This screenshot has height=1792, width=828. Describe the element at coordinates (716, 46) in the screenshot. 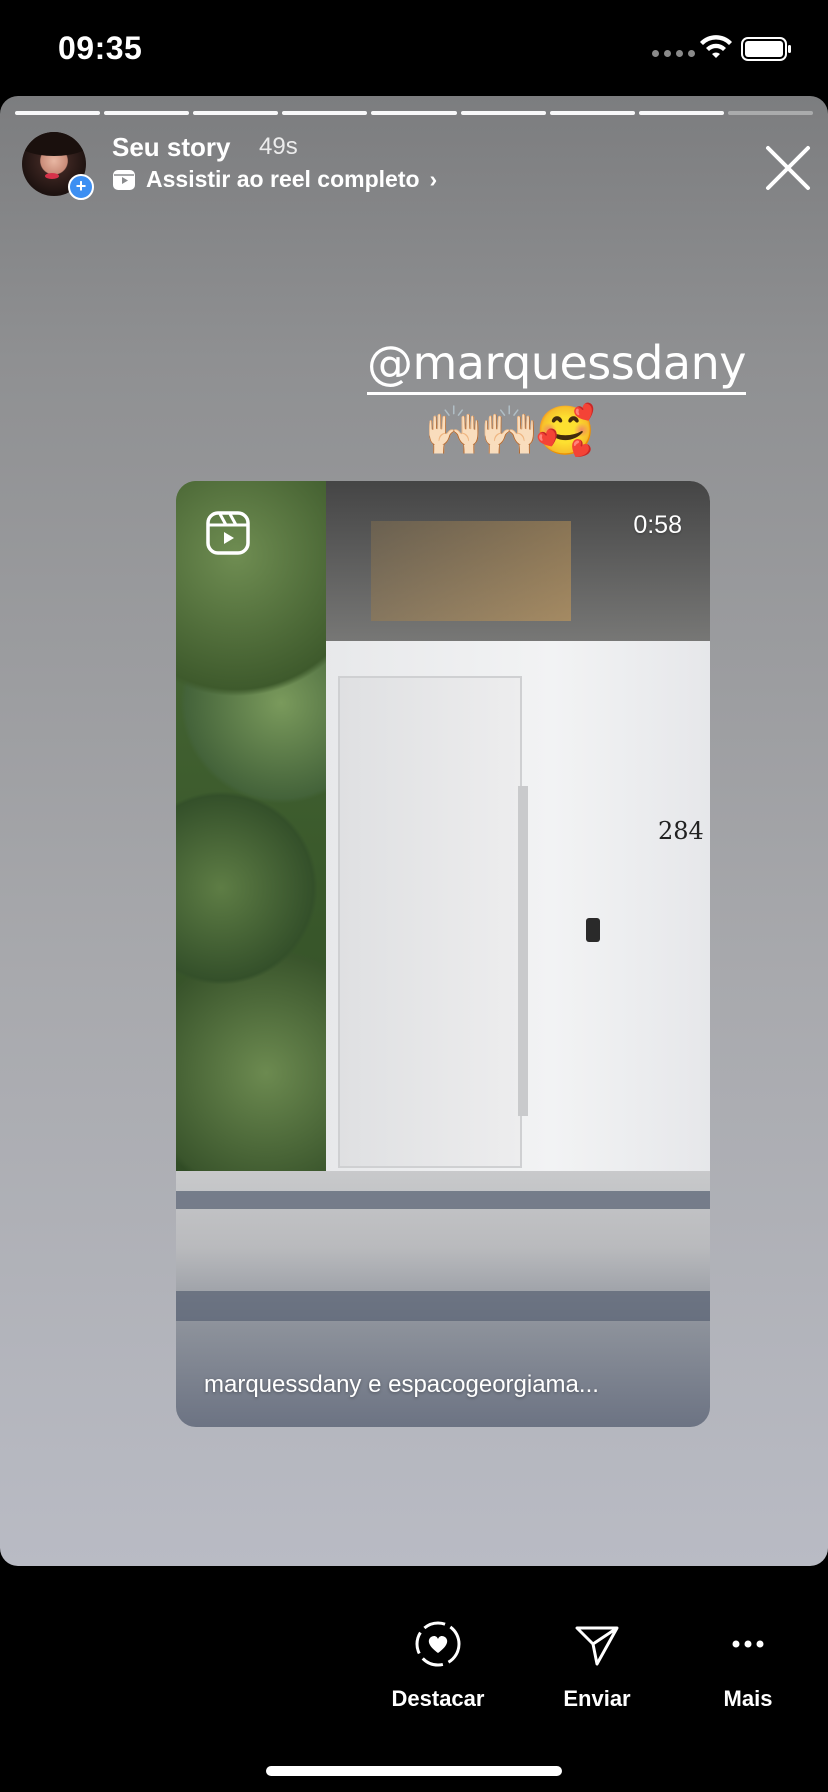

I see `wifi-icon` at that location.